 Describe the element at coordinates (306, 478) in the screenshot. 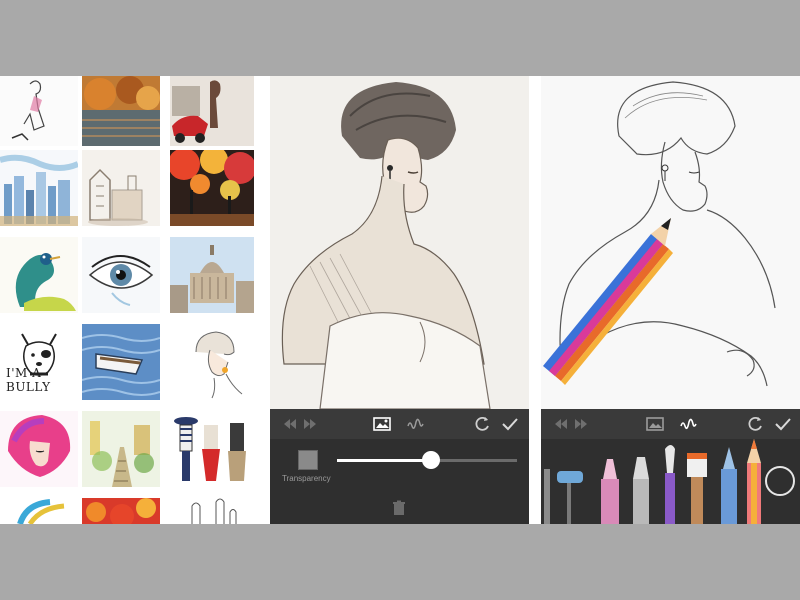

I see `transparency-label: Transparency` at that location.